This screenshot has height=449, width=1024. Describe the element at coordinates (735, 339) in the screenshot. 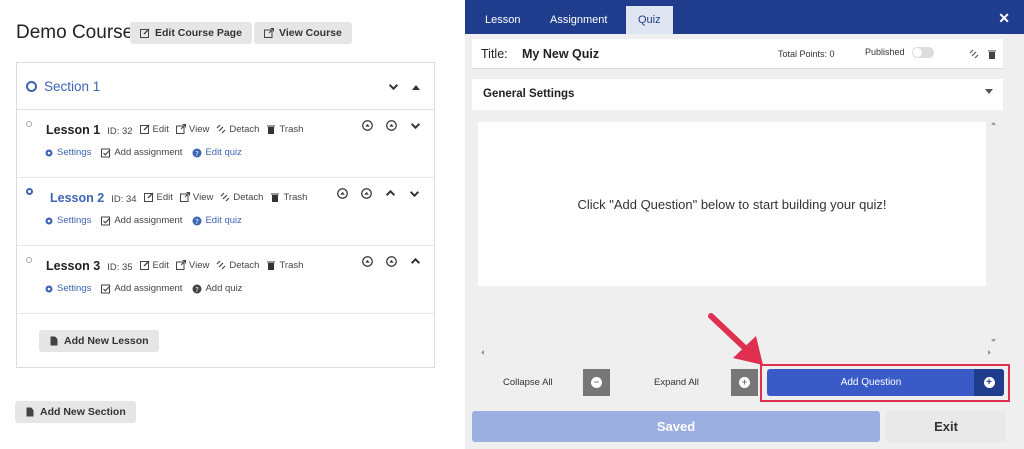

I see `pointer-arrow` at that location.